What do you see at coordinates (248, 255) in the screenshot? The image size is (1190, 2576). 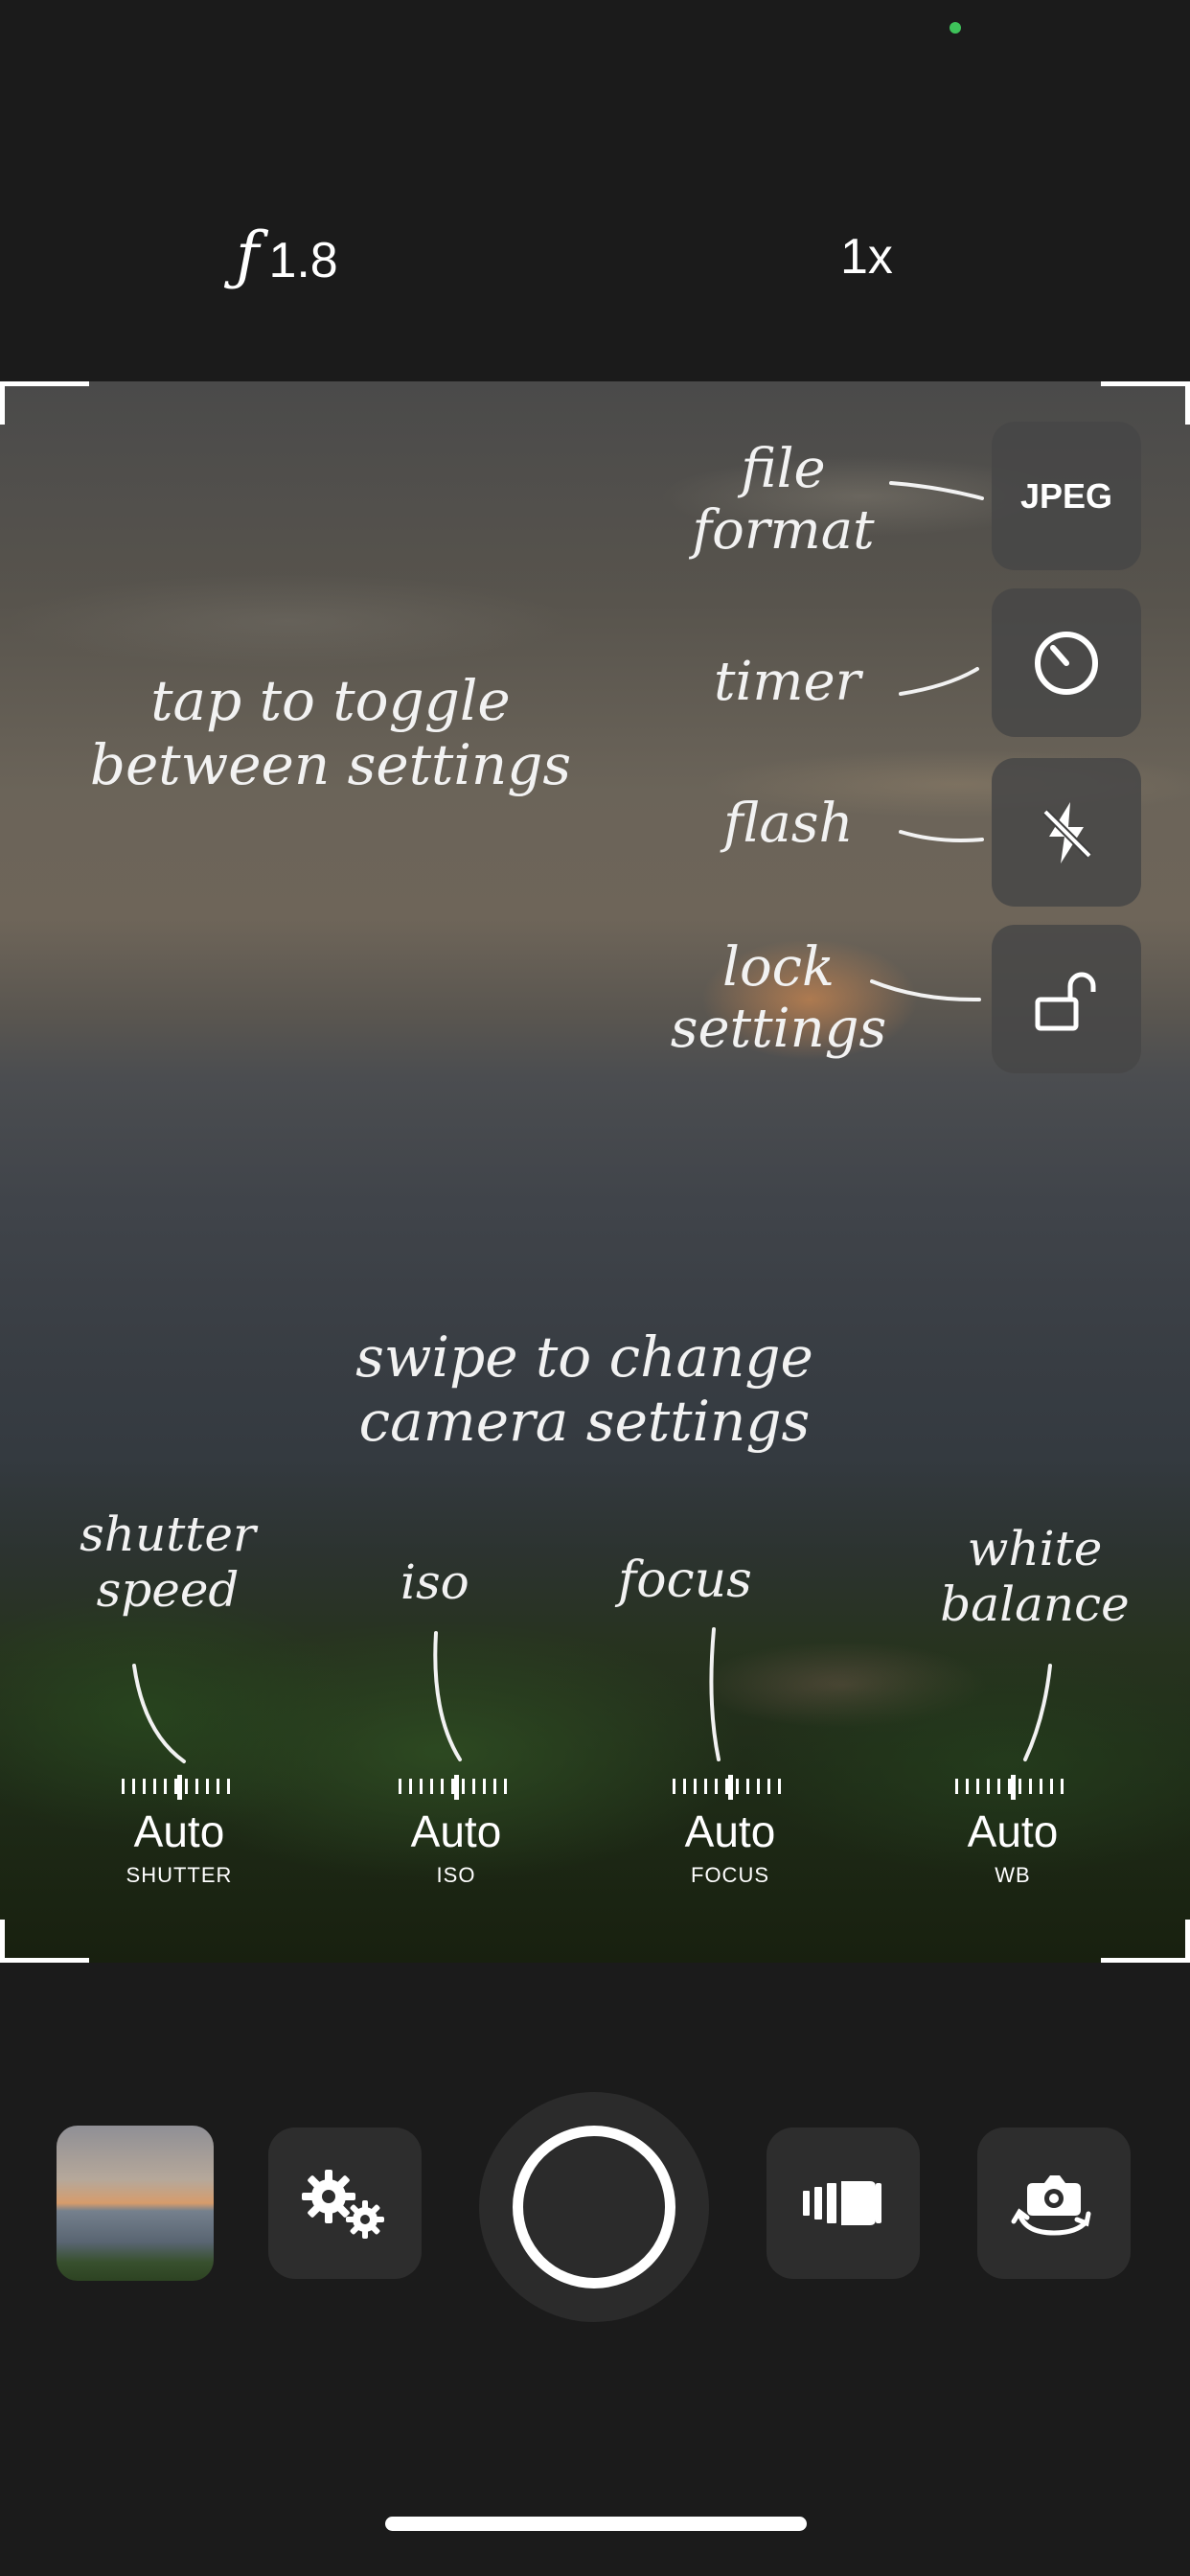 I see `aperture-symbol: ƒ` at bounding box center [248, 255].